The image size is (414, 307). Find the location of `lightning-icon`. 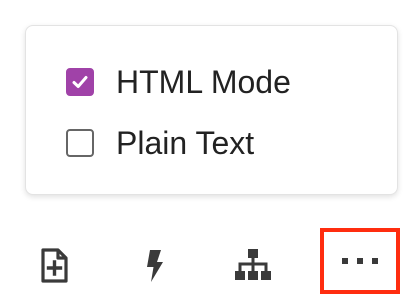

lightning-icon is located at coordinates (155, 266).